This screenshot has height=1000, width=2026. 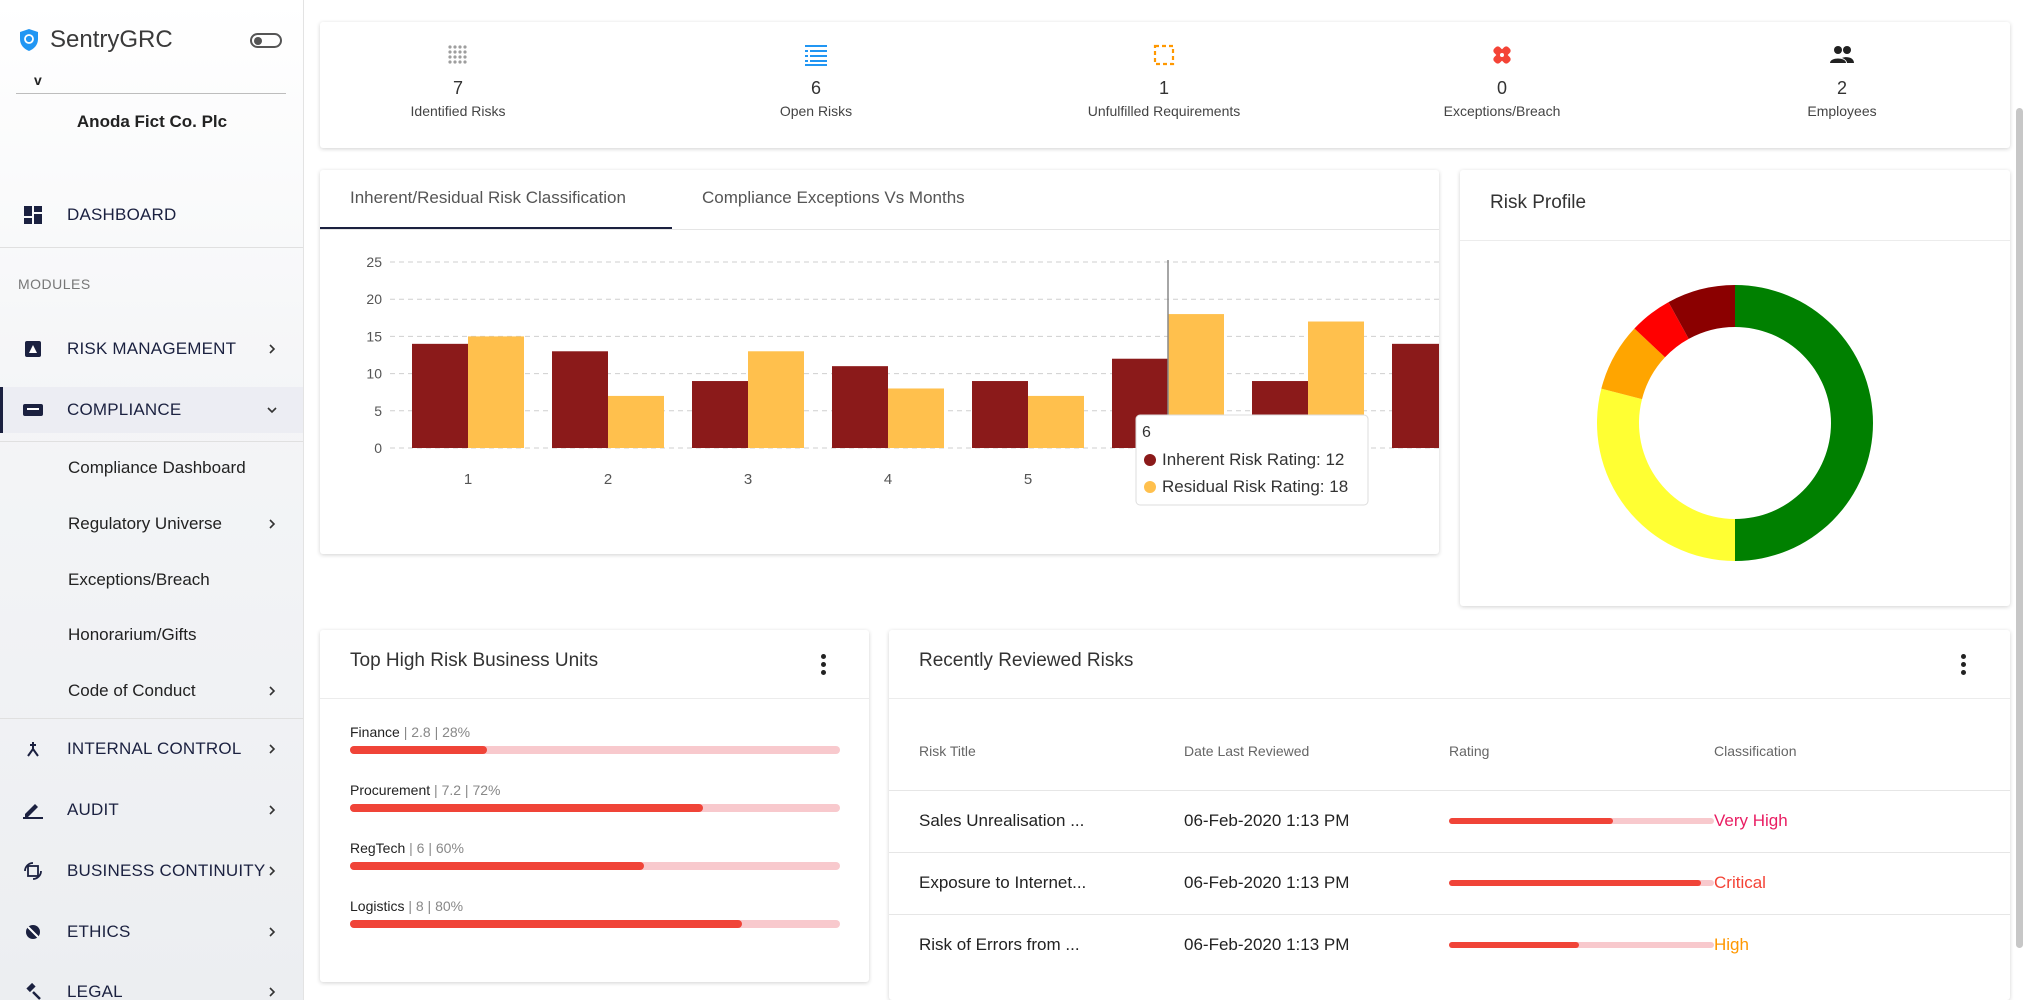 I want to click on nav-legal: LEGAL, so click(x=151, y=984).